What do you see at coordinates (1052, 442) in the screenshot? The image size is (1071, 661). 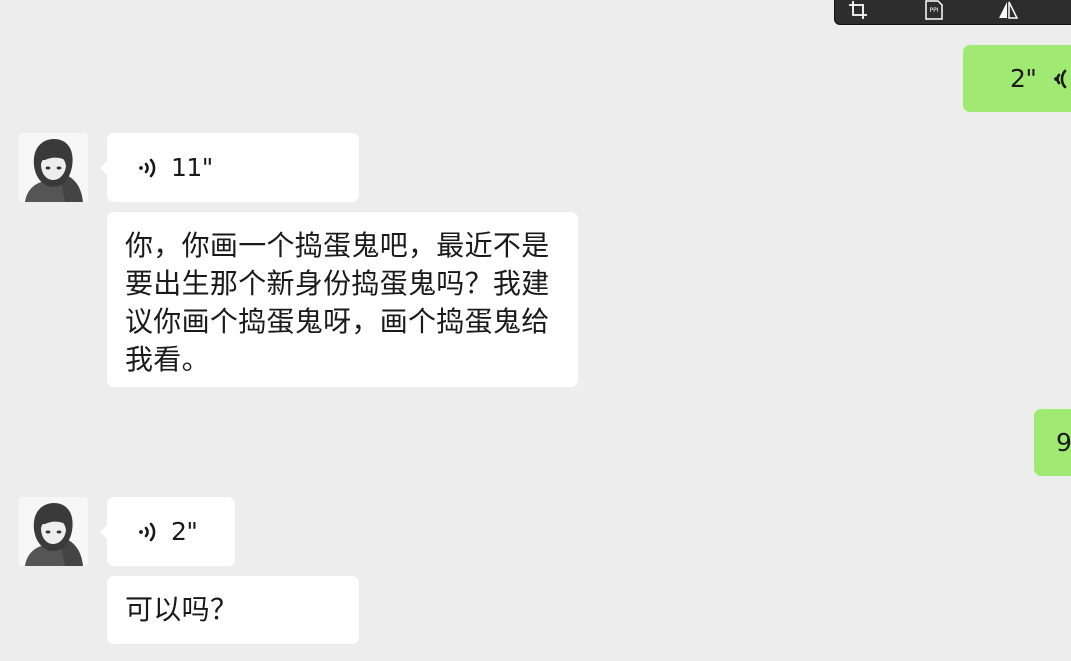 I see `outgoing-voice-message: 9` at bounding box center [1052, 442].